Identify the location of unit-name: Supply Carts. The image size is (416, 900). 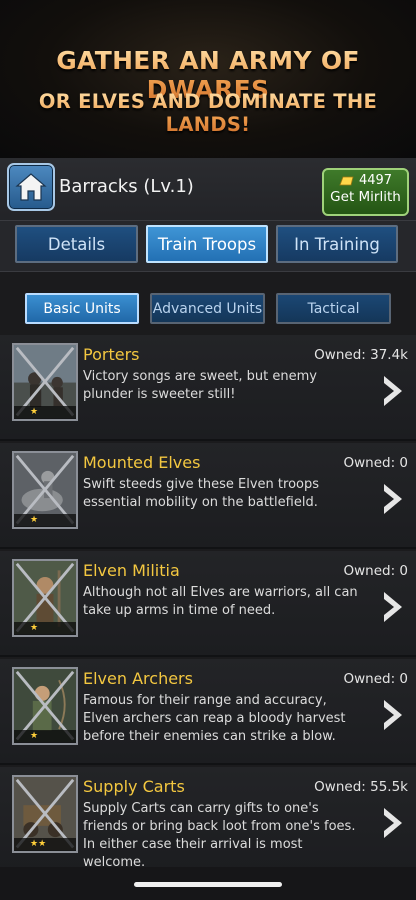
(134, 786).